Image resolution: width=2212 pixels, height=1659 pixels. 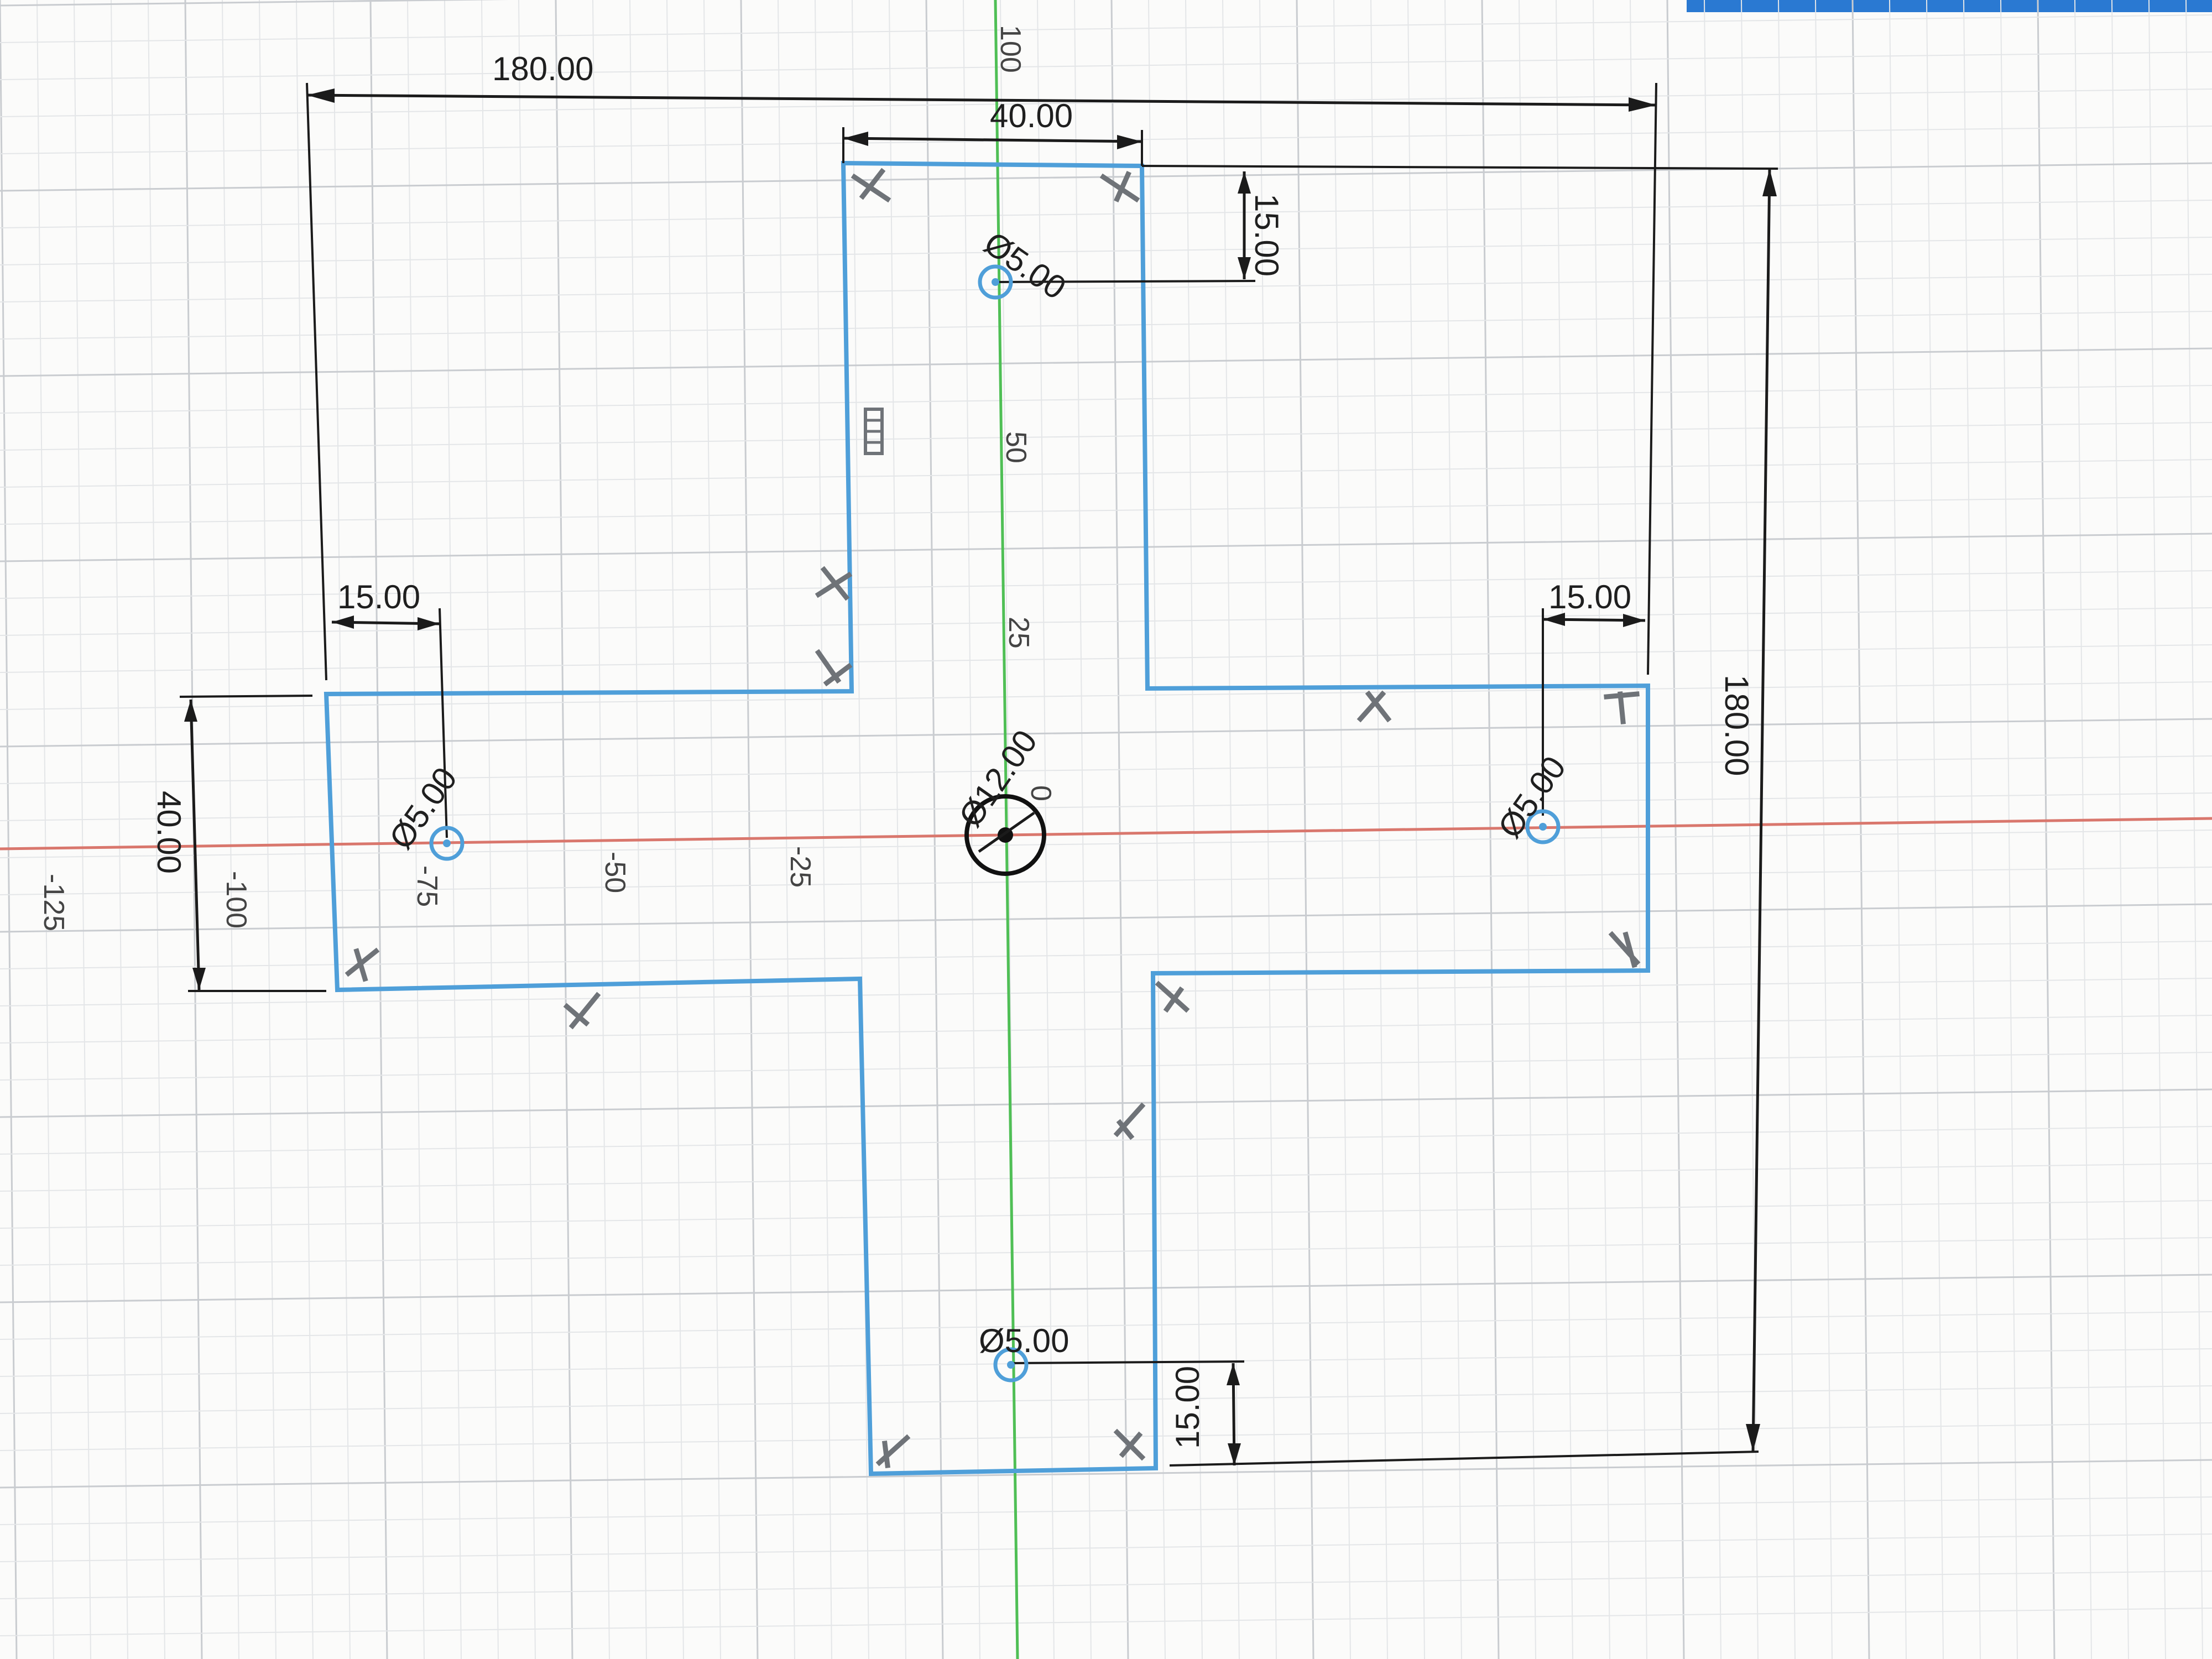 I want to click on axis-label-x-neg125: -125, so click(x=54, y=903).